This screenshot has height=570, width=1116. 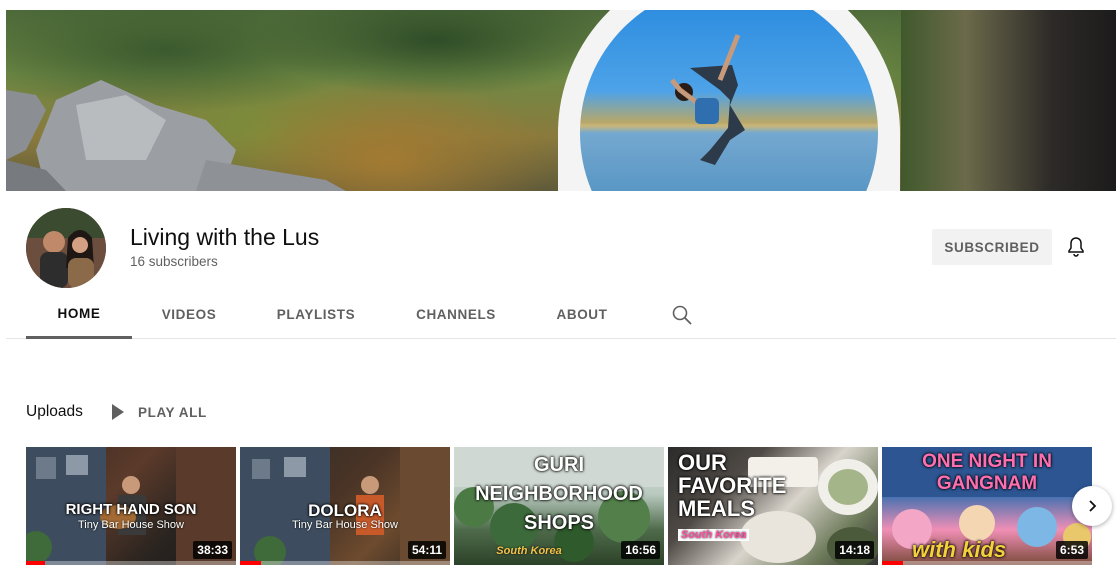 I want to click on chevron-right-icon, so click(x=1093, y=506).